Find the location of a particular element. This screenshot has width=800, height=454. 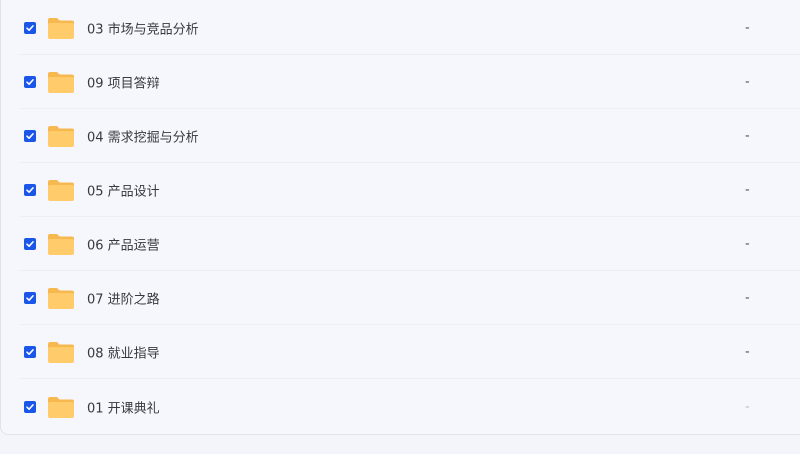

file-row: 03 市场与竞品分析 - is located at coordinates (407, 28).